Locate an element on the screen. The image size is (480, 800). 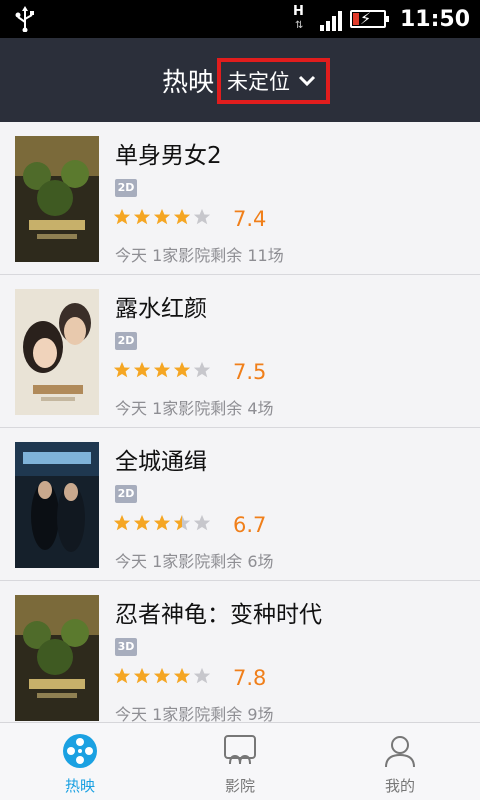
showtime-info: 今天 1家影院剩余 6场 is located at coordinates (194, 561).